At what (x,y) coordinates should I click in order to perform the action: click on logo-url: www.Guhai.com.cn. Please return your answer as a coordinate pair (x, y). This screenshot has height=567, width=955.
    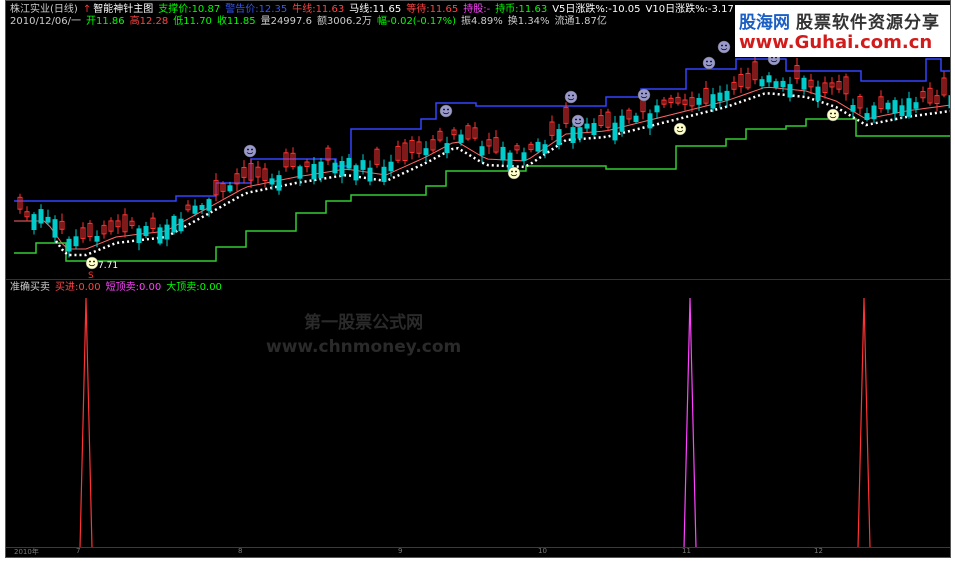
    Looking at the image, I should click on (836, 42).